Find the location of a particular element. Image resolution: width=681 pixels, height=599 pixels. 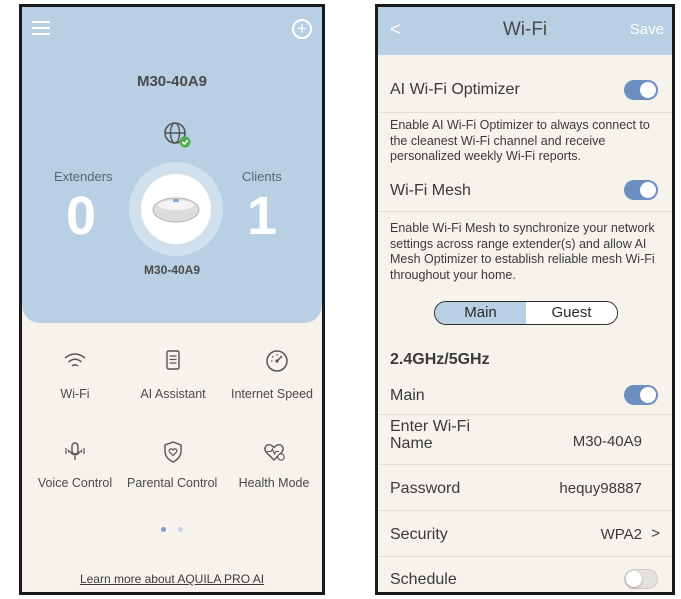

router-button is located at coordinates (176, 209).